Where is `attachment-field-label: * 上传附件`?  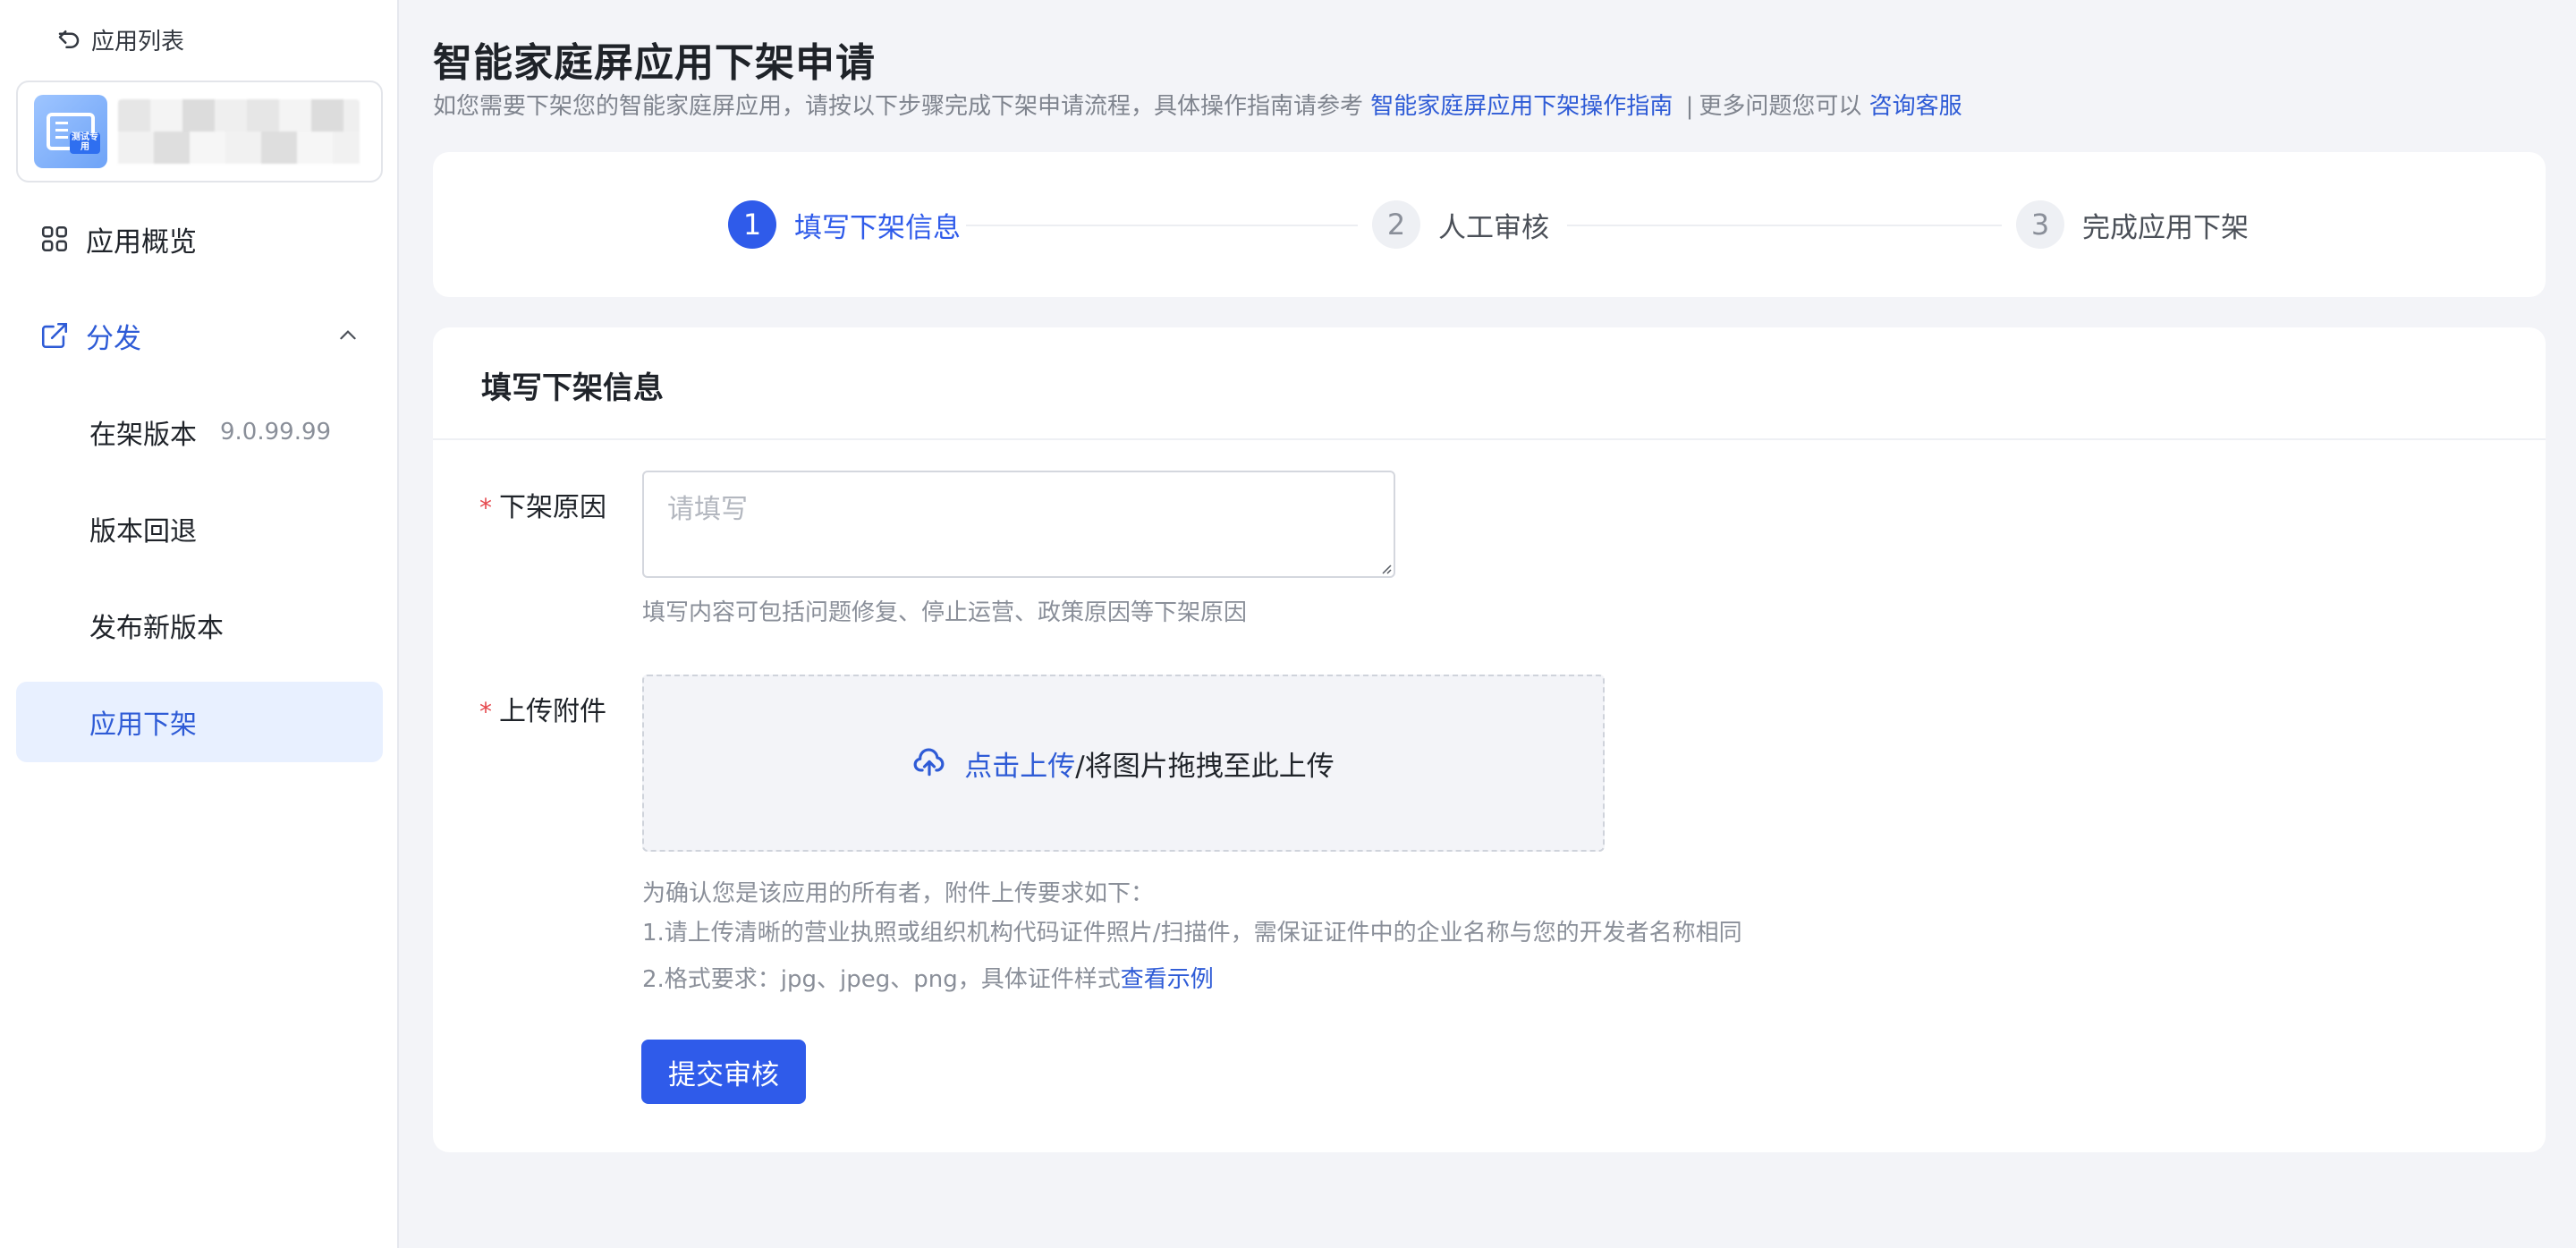 attachment-field-label: * 上传附件 is located at coordinates (542, 708).